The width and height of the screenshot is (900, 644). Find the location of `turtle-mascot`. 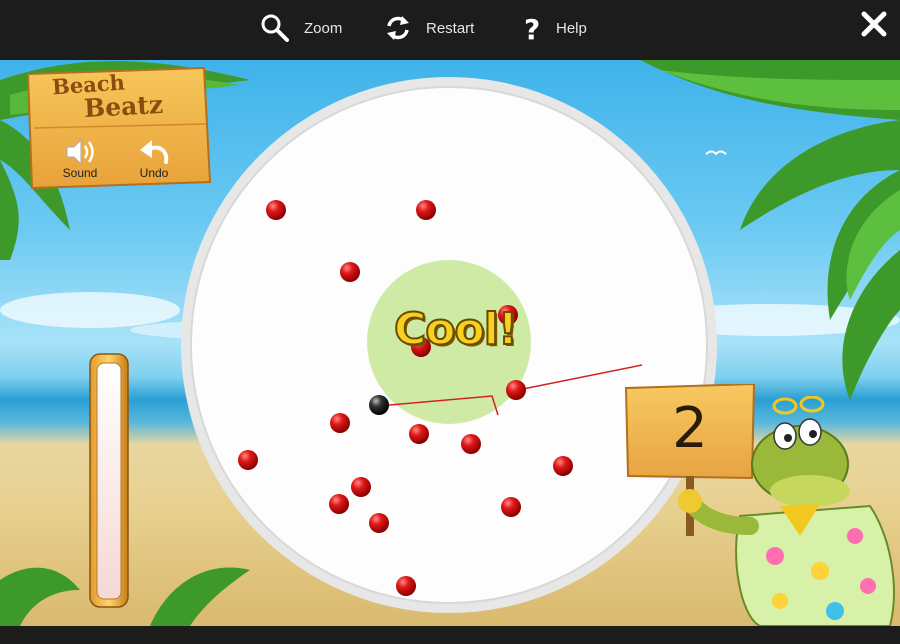

turtle-mascot is located at coordinates (786, 511).